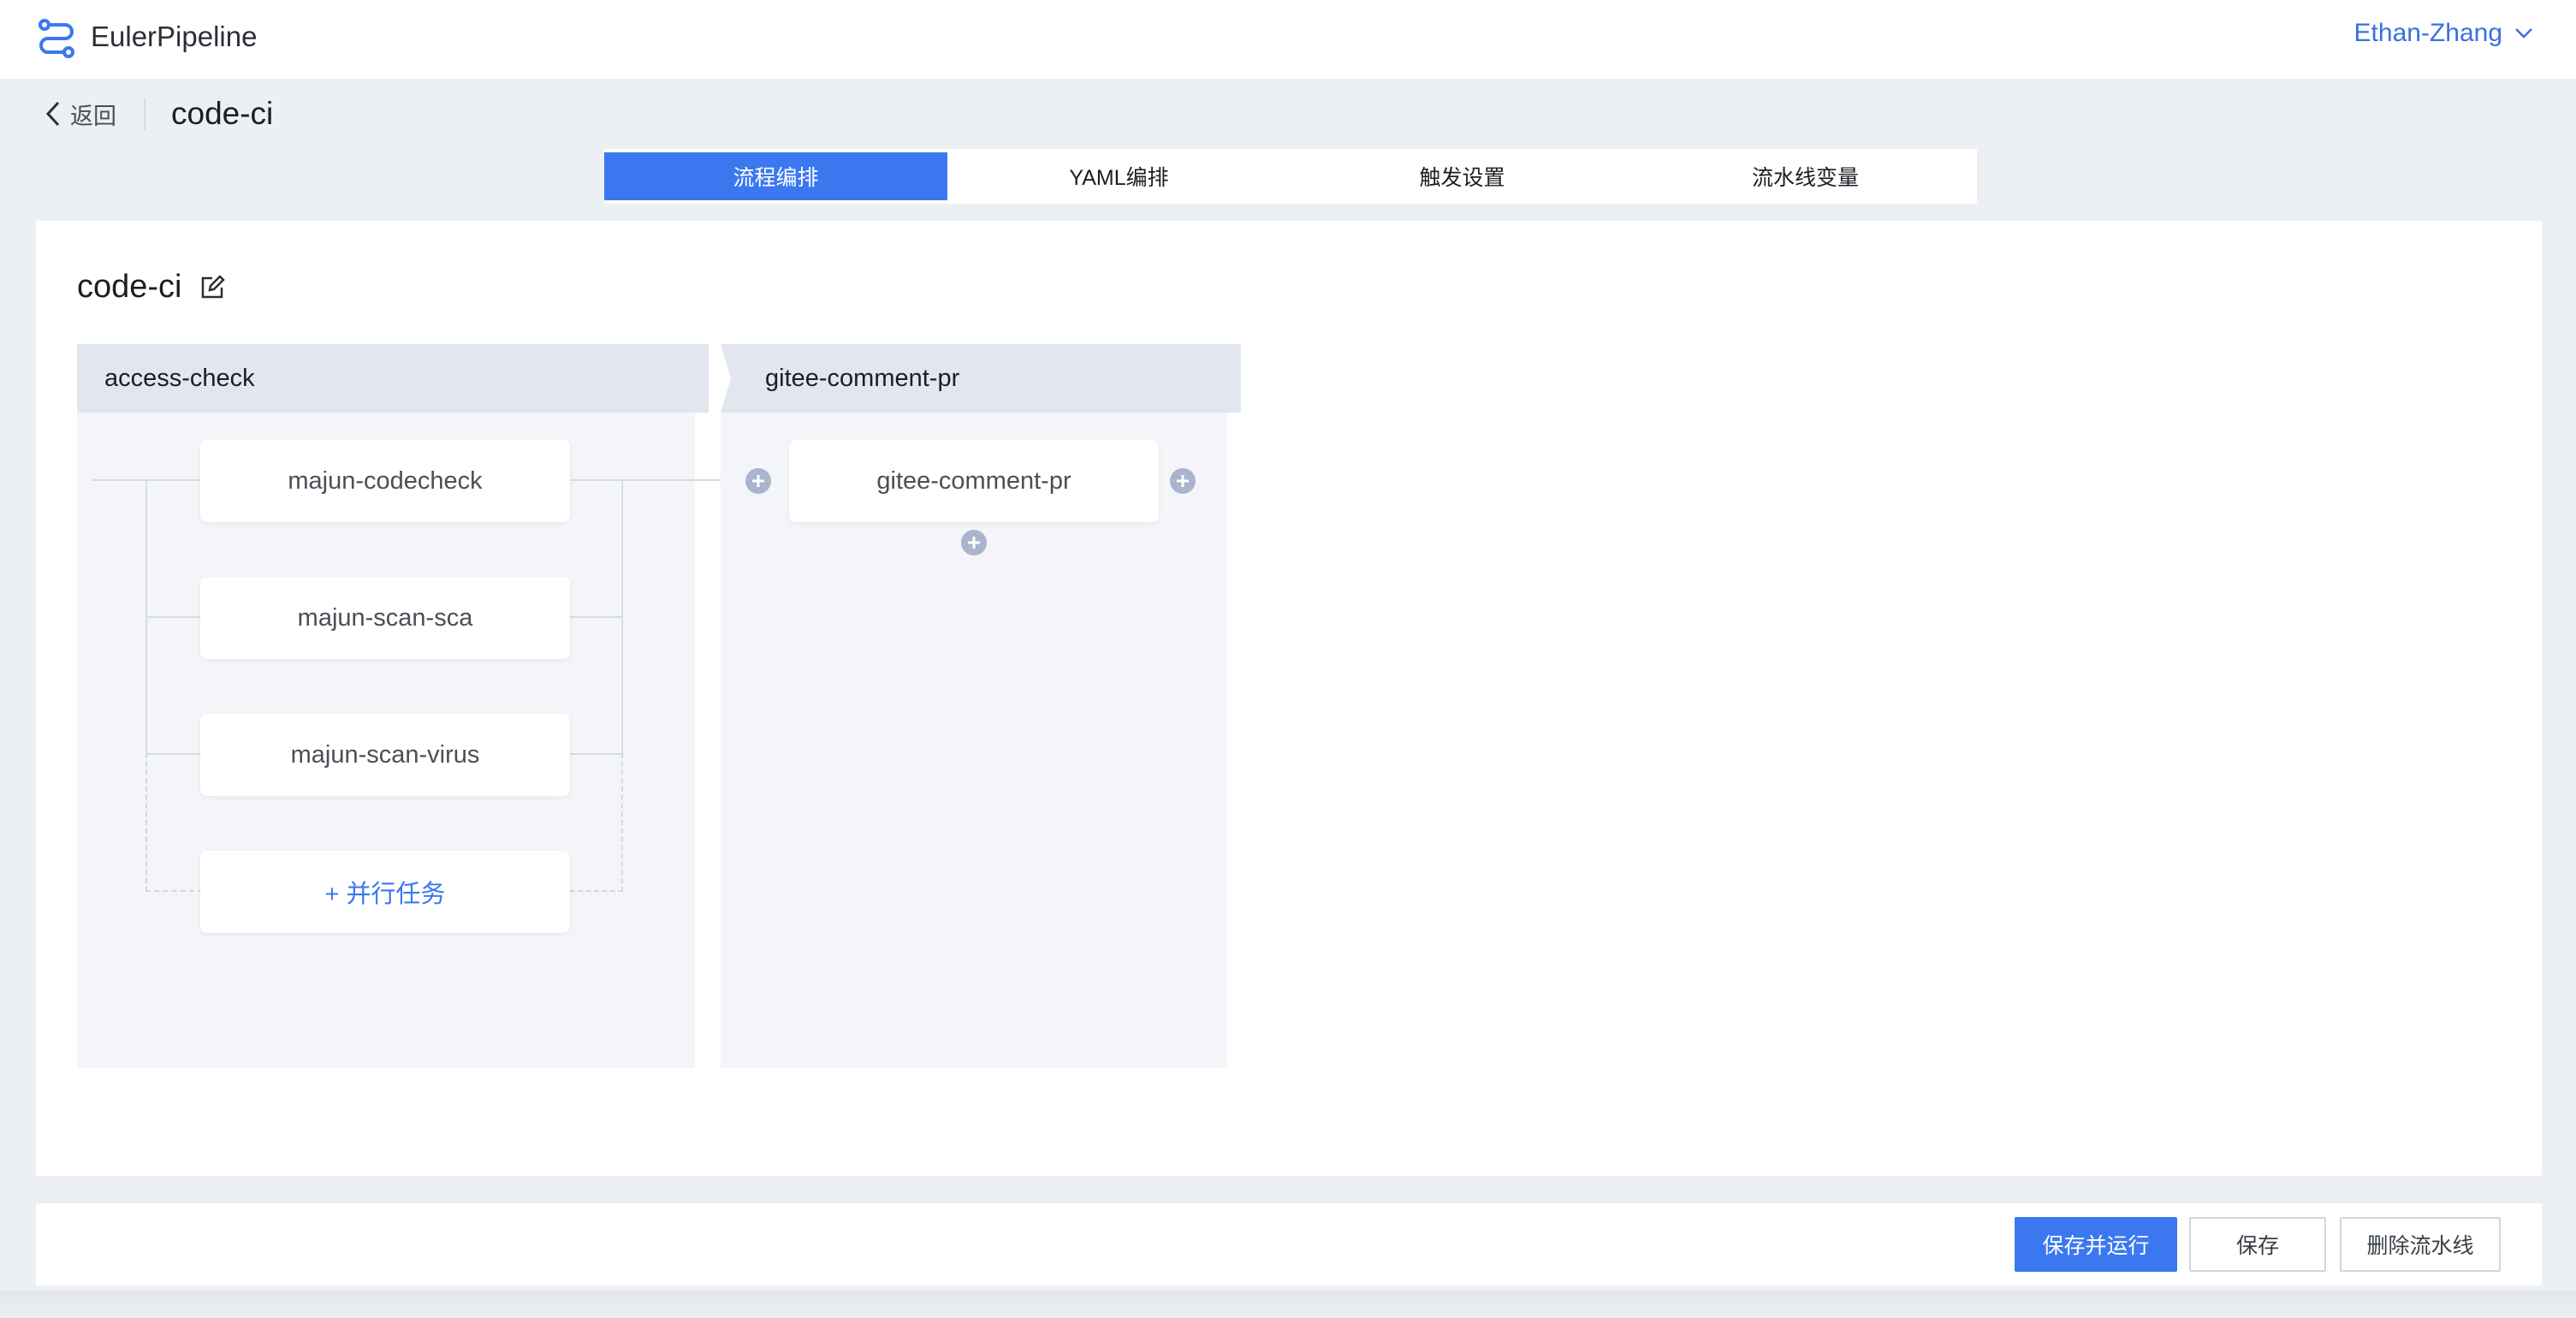  What do you see at coordinates (974, 542) in the screenshot?
I see `add-task-below-icon` at bounding box center [974, 542].